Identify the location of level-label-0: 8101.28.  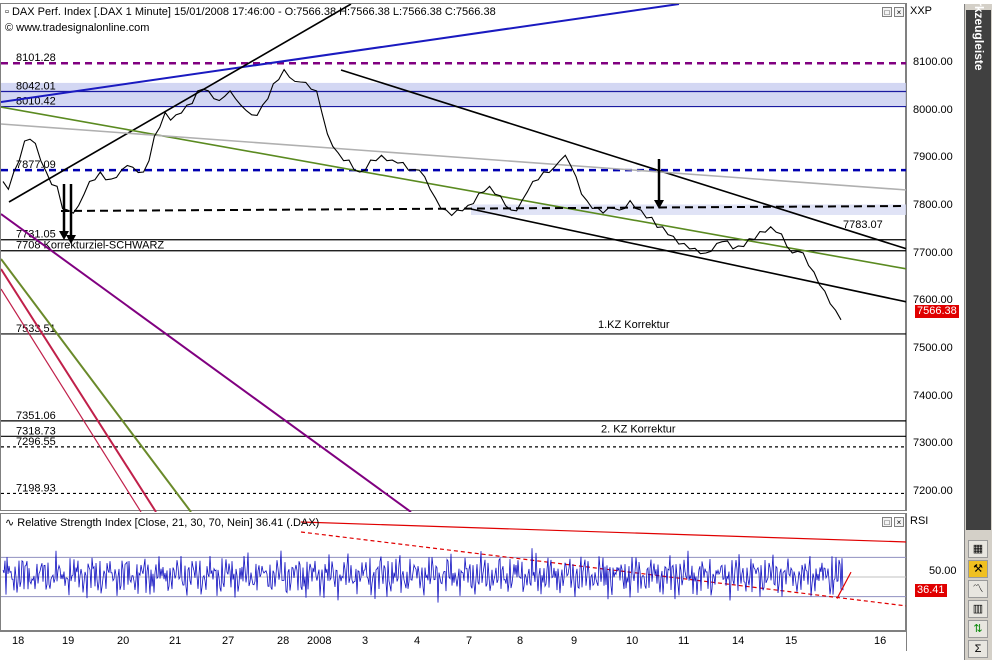
(36, 58).